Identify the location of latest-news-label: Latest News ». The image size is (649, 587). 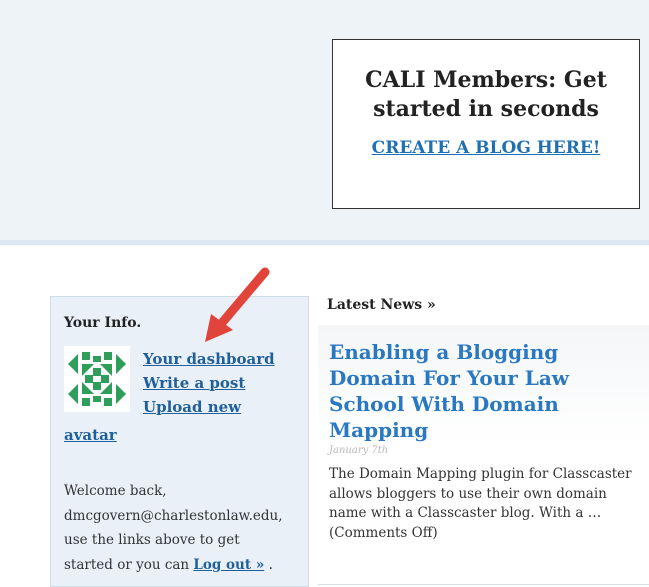
(381, 305).